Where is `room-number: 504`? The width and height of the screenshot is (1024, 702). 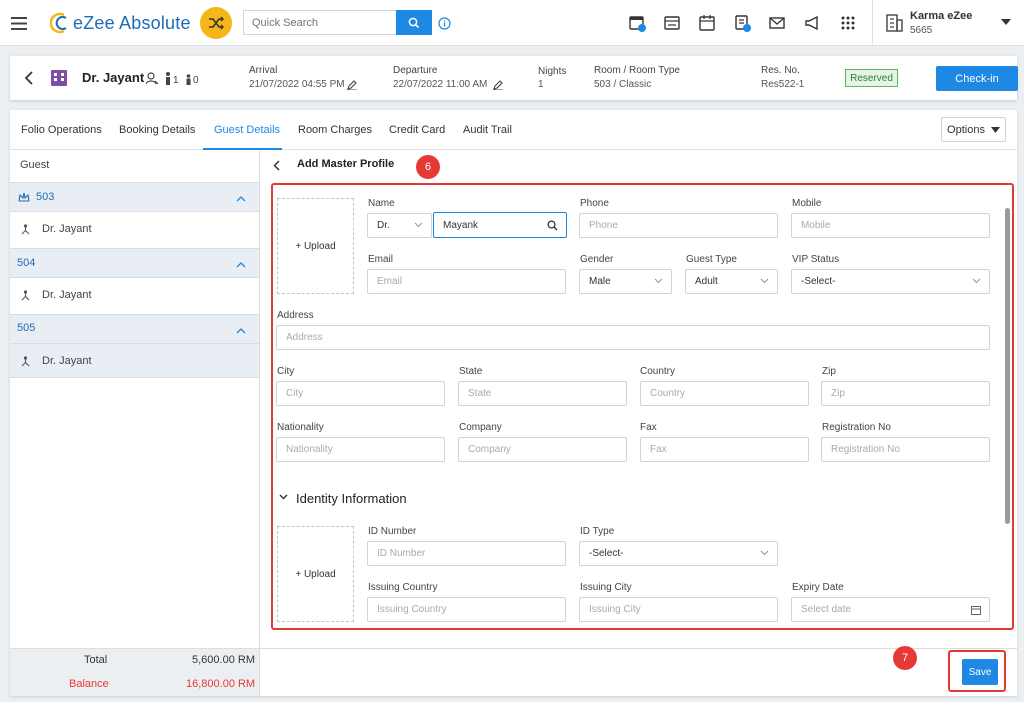
room-number: 504 is located at coordinates (26, 263).